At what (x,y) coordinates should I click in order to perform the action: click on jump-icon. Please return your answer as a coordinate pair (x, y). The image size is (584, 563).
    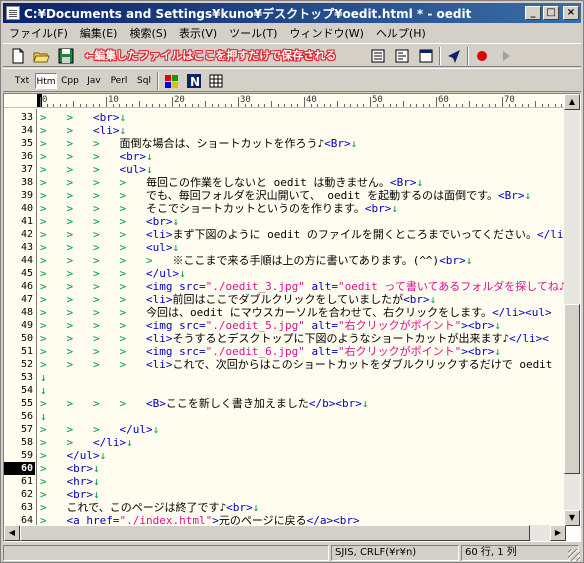
    Looking at the image, I should click on (454, 56).